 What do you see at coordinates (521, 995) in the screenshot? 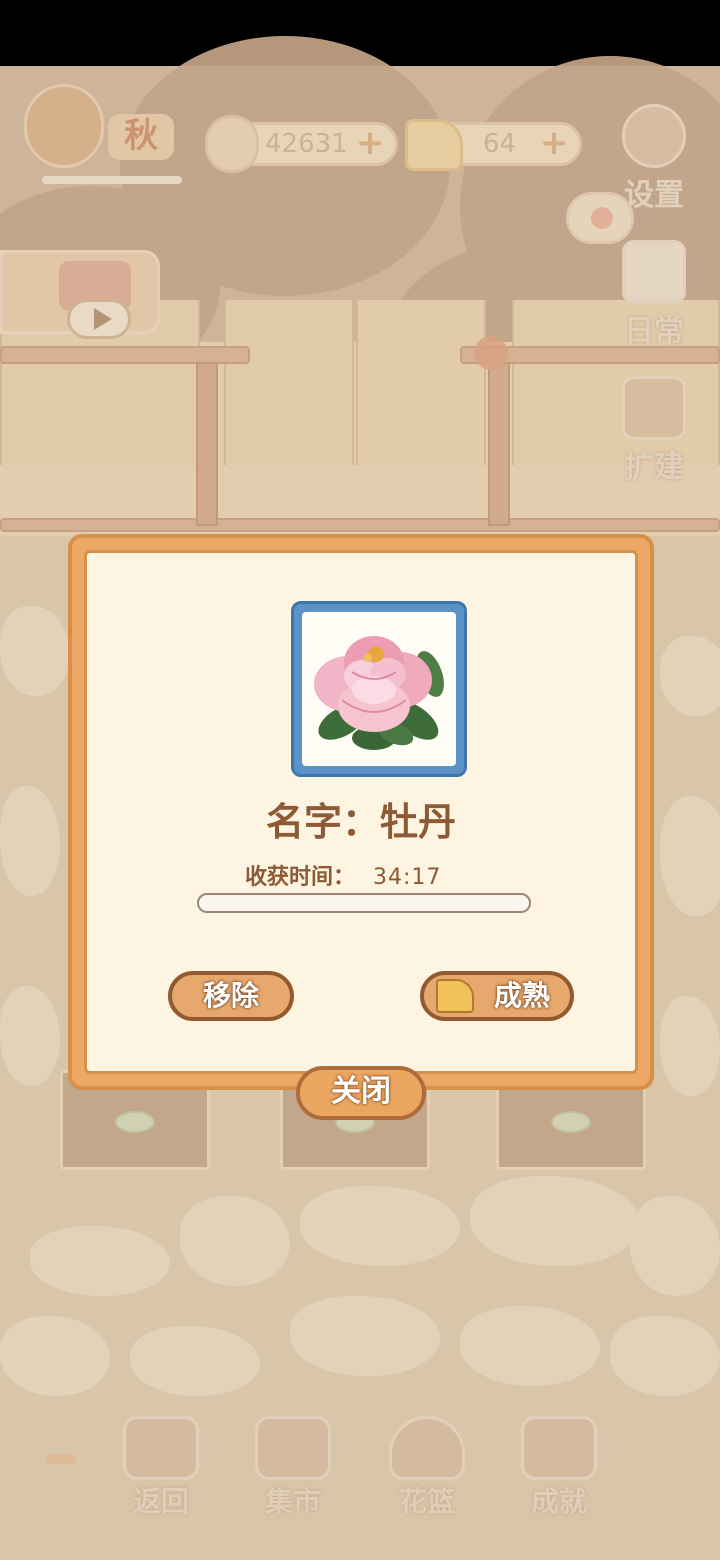
I see `mature-label: 成熟` at bounding box center [521, 995].